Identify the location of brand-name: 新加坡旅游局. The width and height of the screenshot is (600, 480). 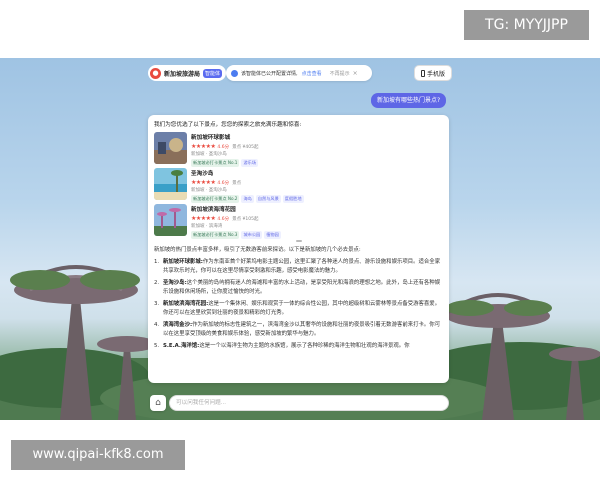
(182, 74).